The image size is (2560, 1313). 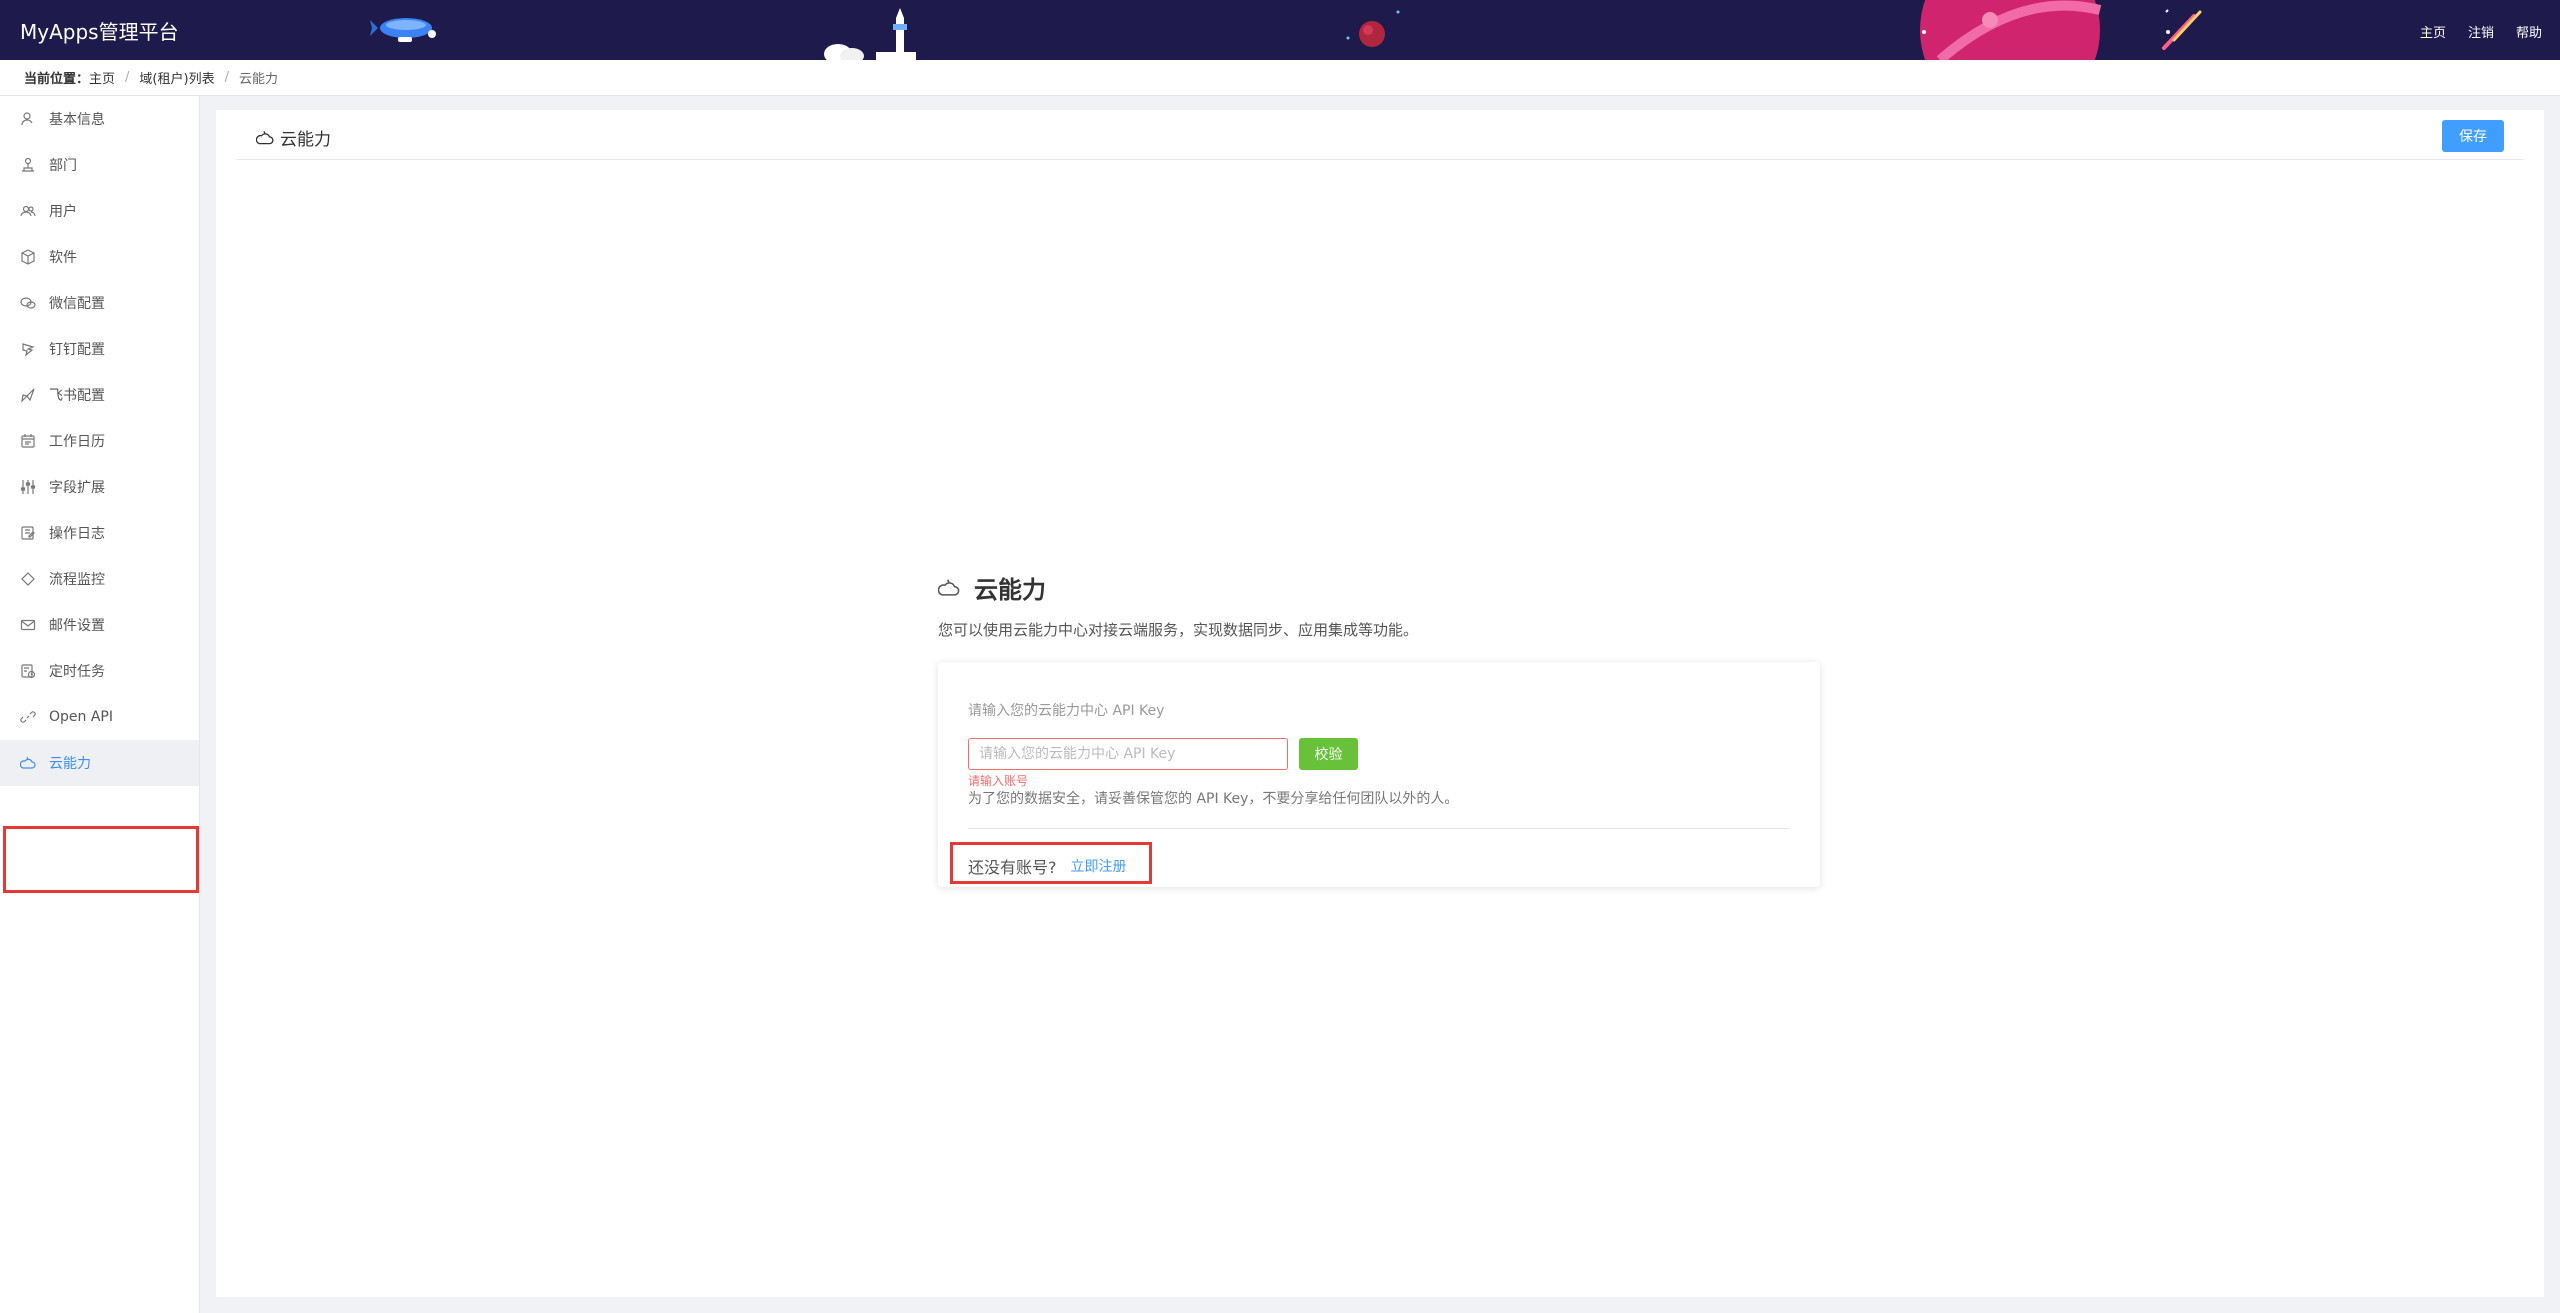 I want to click on sidebar-item-users: 用户, so click(x=99, y=211).